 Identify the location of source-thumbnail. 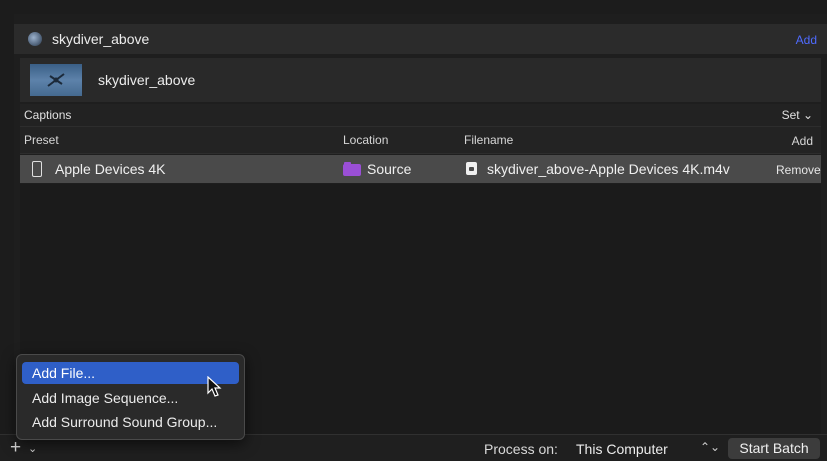
(56, 80).